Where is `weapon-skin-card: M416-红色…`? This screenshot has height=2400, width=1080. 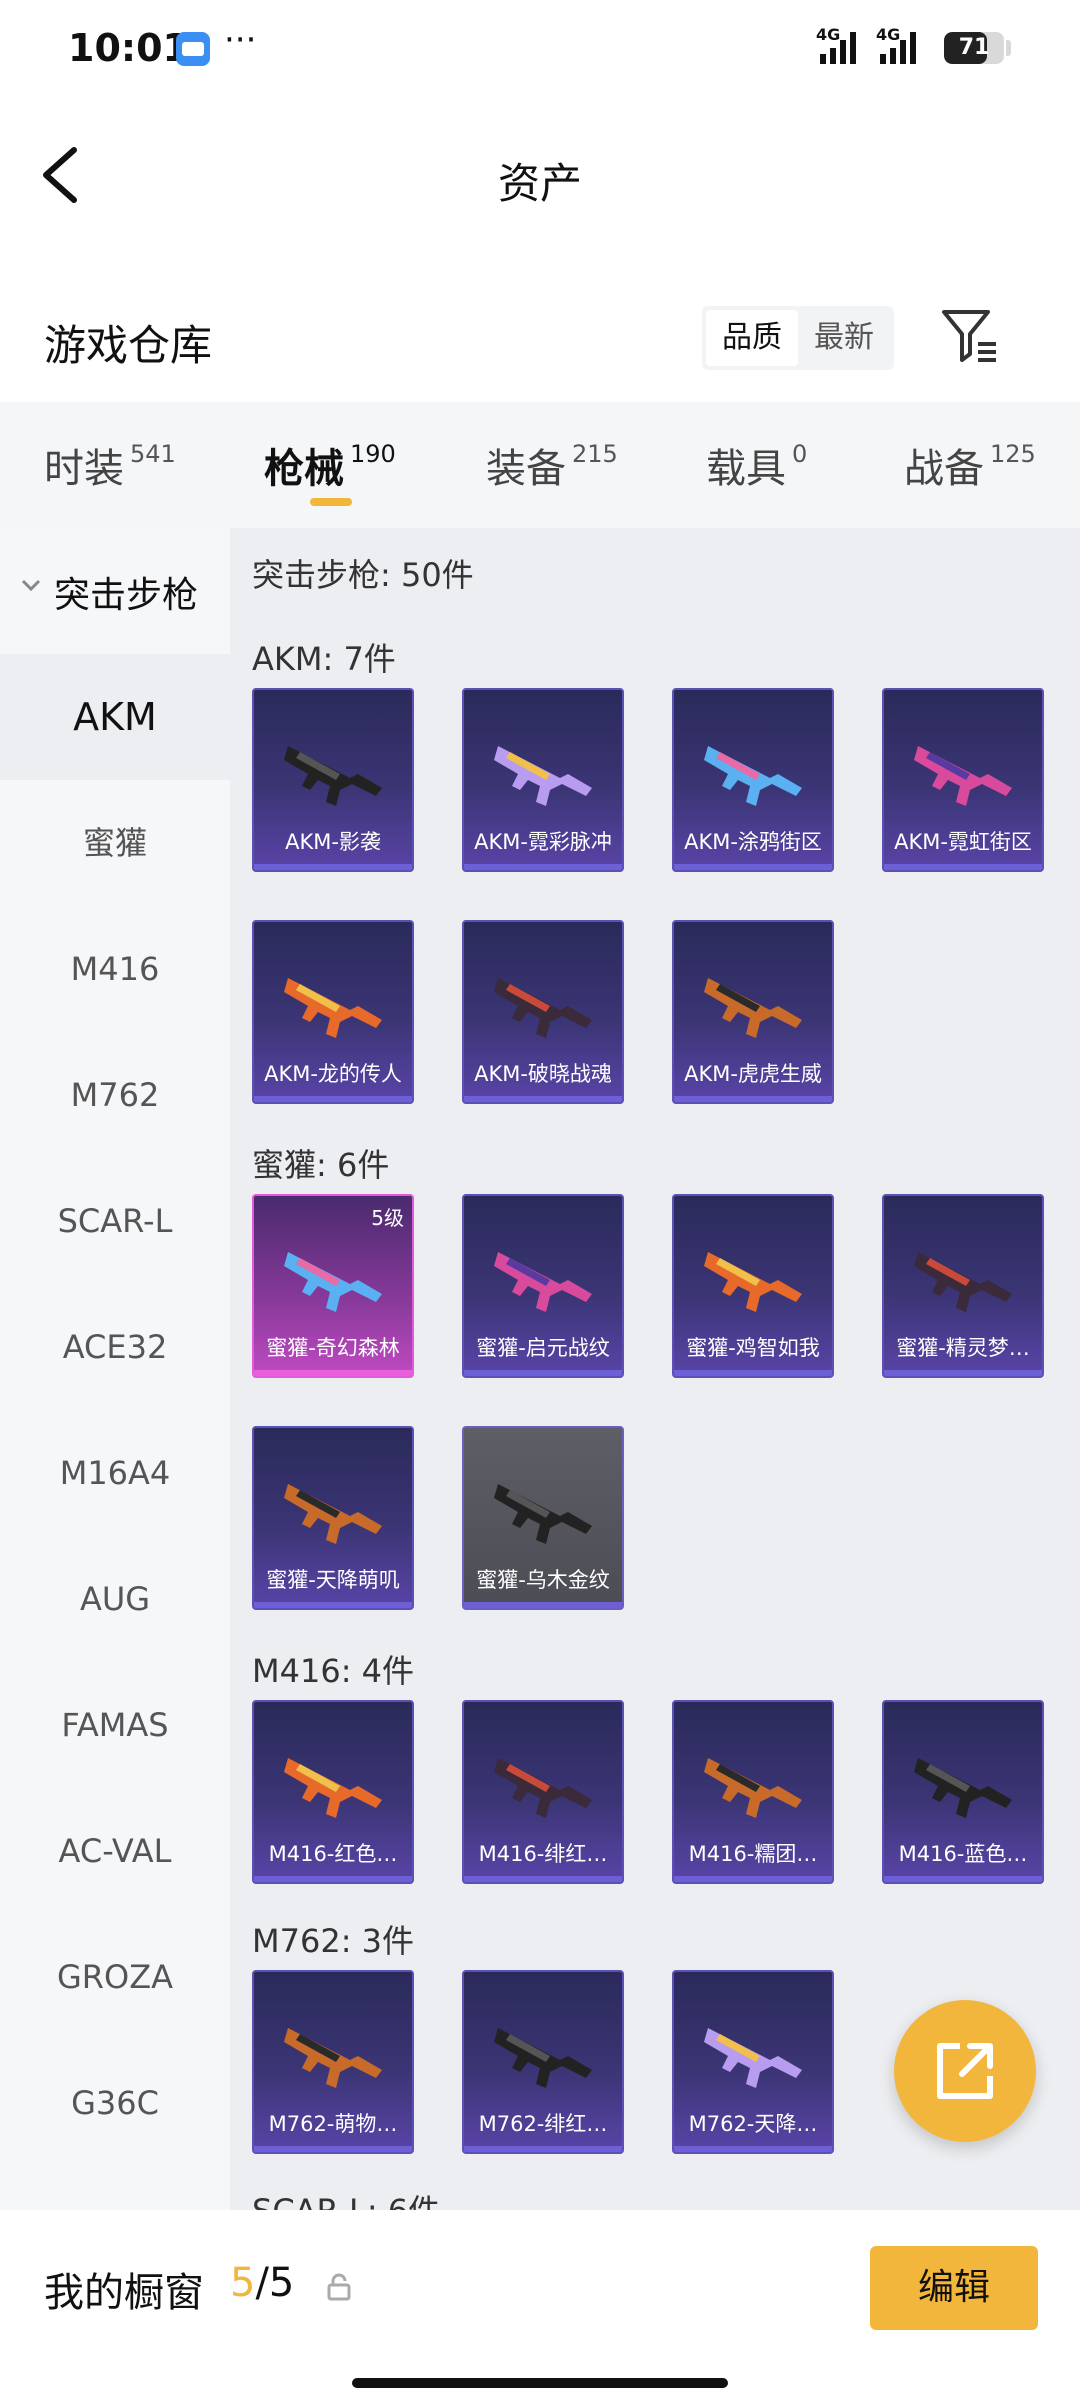
weapon-skin-card: M416-红色… is located at coordinates (333, 1792).